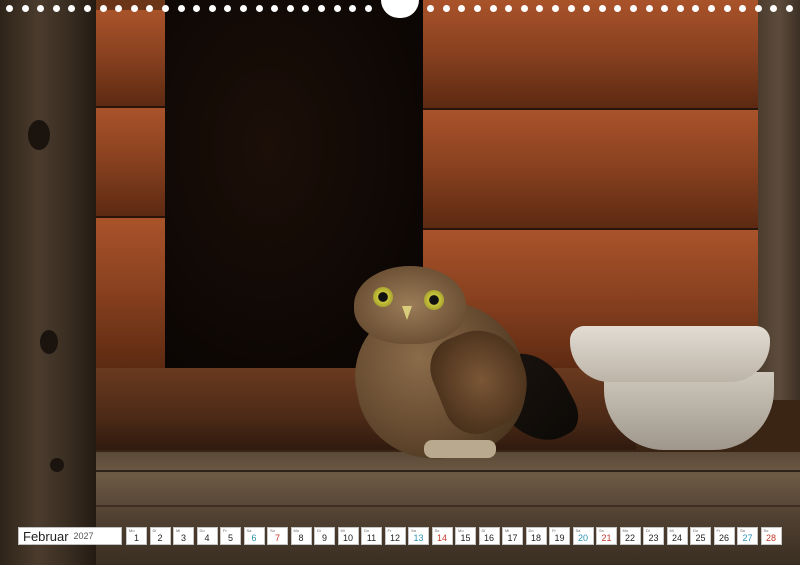 The width and height of the screenshot is (800, 565). Describe the element at coordinates (442, 536) in the screenshot. I see `calendar-day: So 14` at that location.